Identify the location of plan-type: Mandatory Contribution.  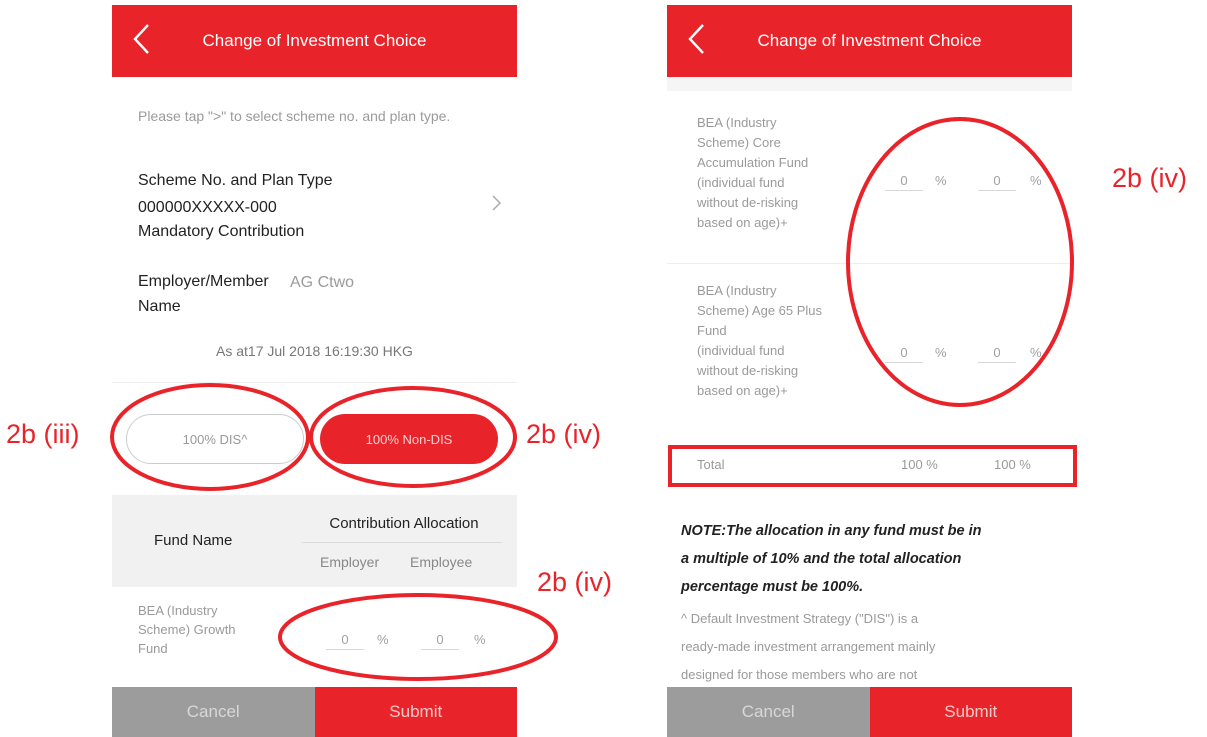
(221, 231).